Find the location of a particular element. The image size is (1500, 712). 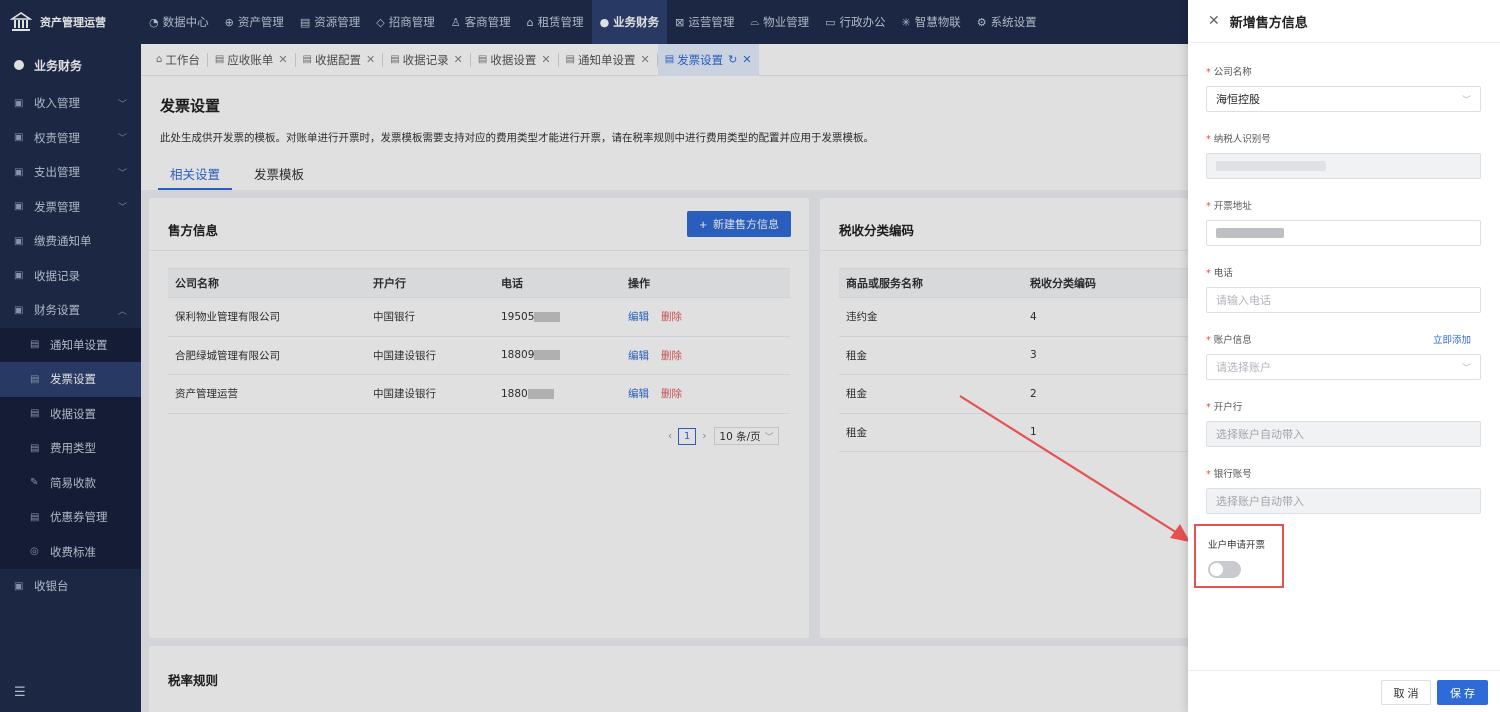

sidebar-item-0: ▣ 收入管理 ﹀ is located at coordinates (70, 103).